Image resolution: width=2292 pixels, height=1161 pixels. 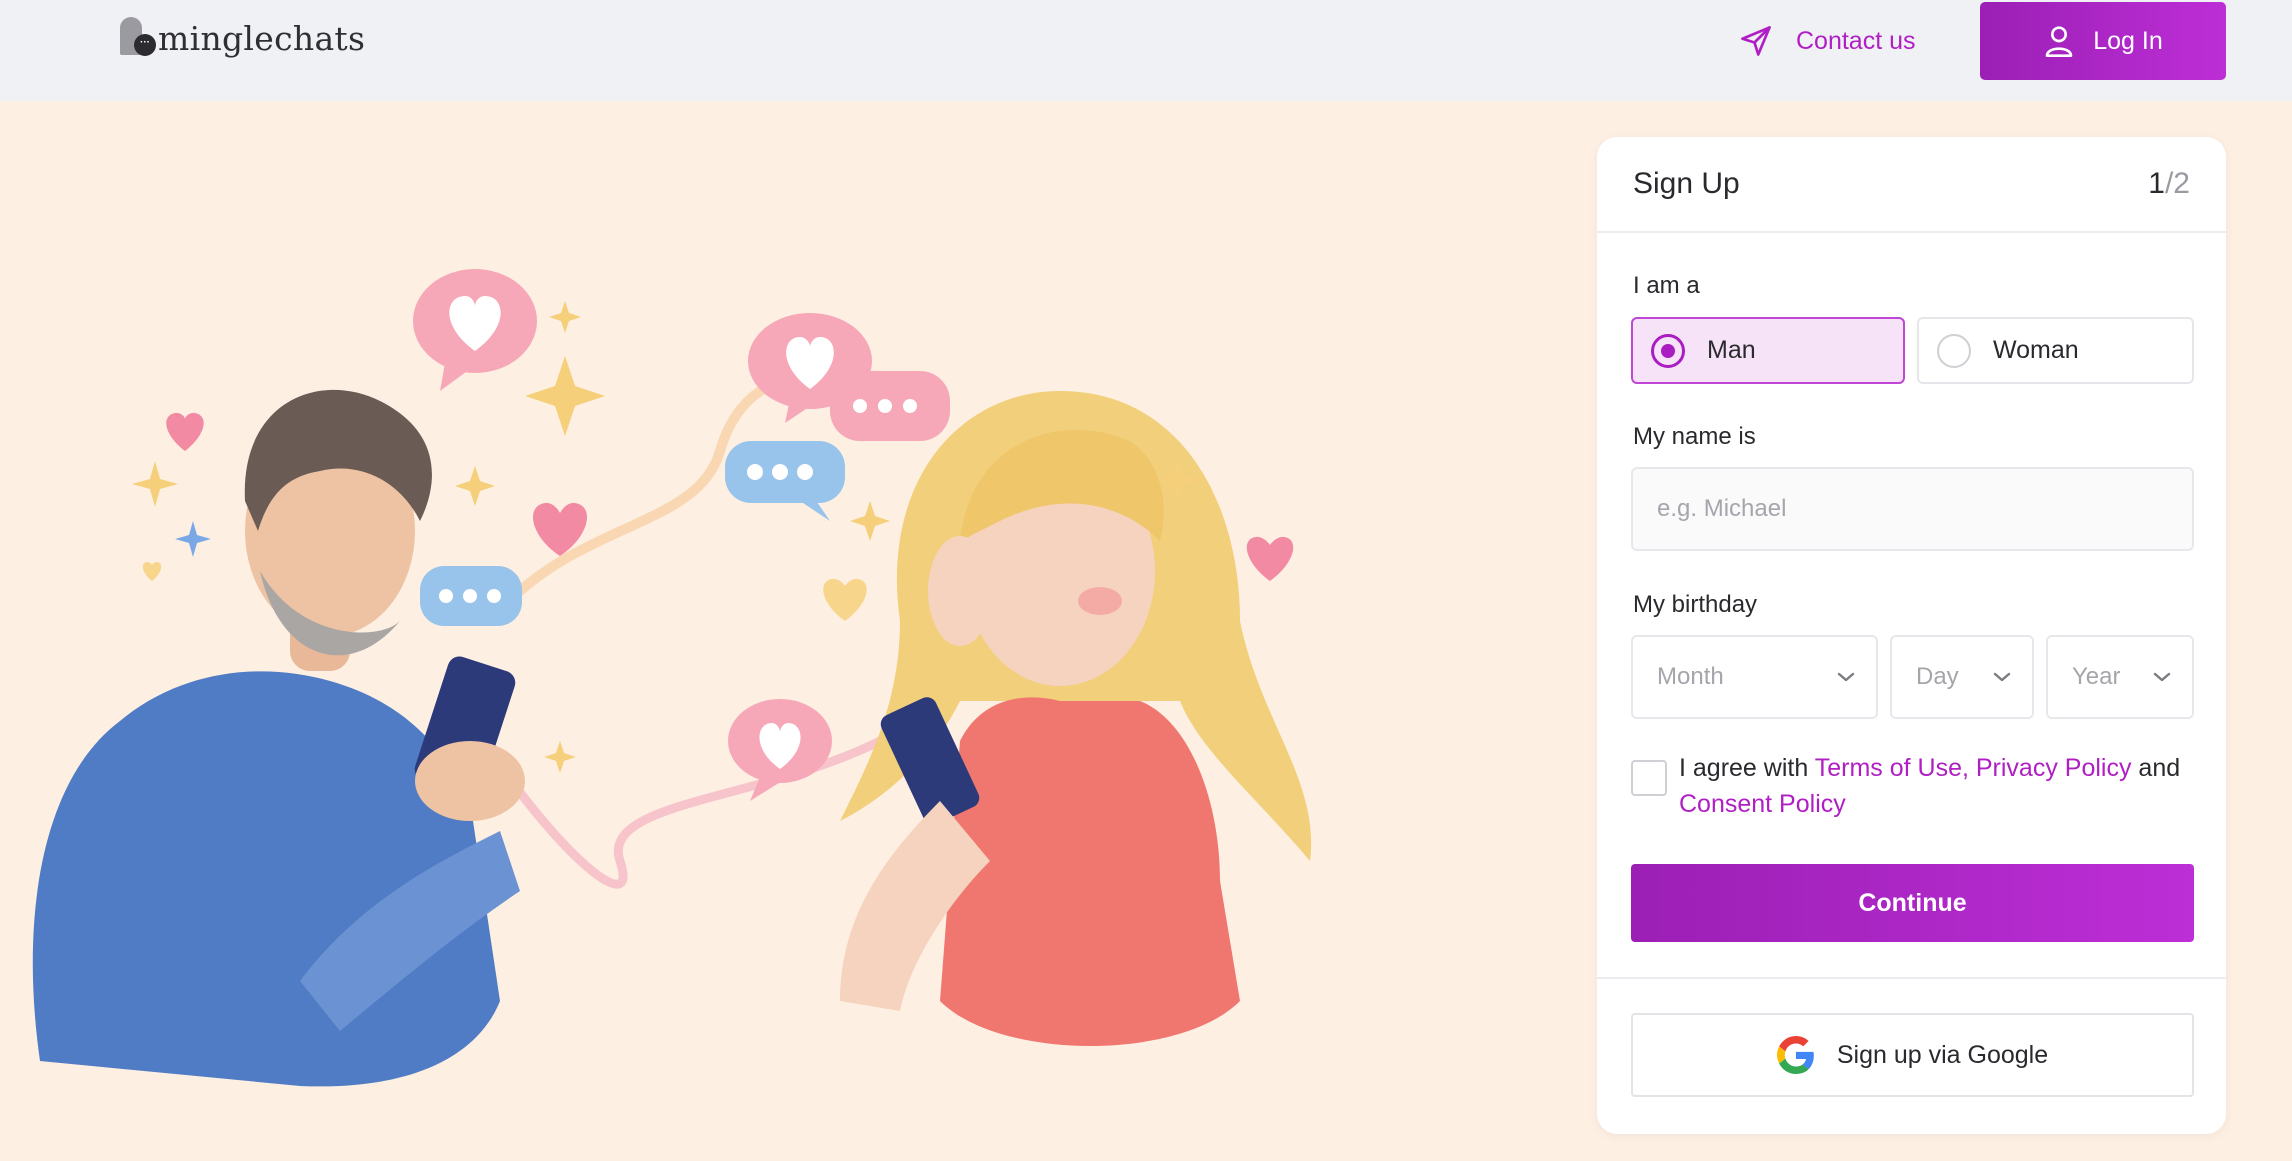 I want to click on birth-month-select: Month, so click(x=1754, y=677).